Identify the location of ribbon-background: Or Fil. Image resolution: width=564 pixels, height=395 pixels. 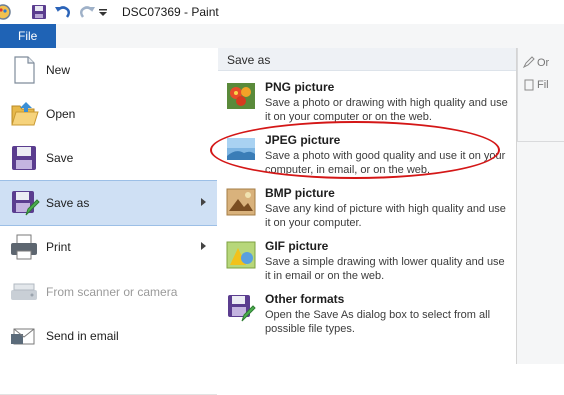
(540, 206).